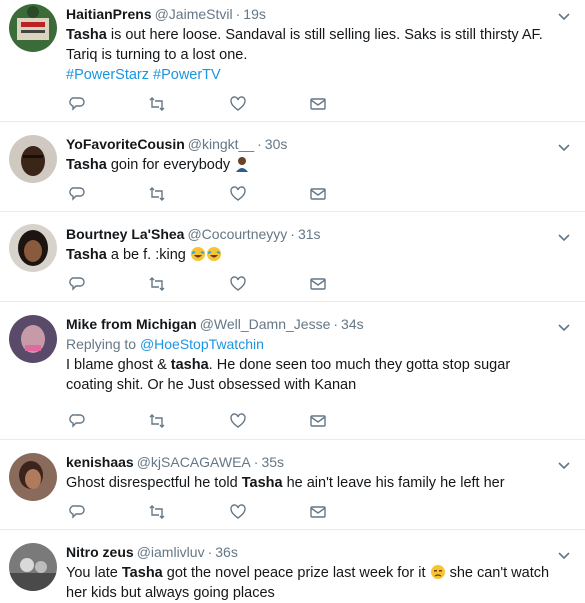 The width and height of the screenshot is (585, 603). What do you see at coordinates (171, 552) in the screenshot?
I see `user-handle: @iamlivluv` at bounding box center [171, 552].